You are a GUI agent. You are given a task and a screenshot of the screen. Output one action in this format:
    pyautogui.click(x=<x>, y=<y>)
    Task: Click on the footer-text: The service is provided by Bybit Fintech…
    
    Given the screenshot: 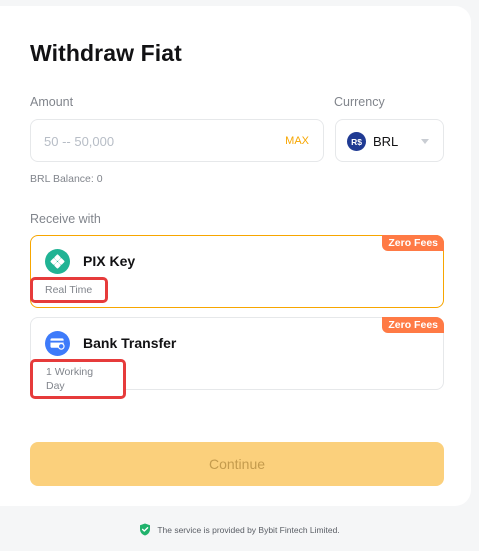 What is the action you would take?
    pyautogui.click(x=248, y=529)
    